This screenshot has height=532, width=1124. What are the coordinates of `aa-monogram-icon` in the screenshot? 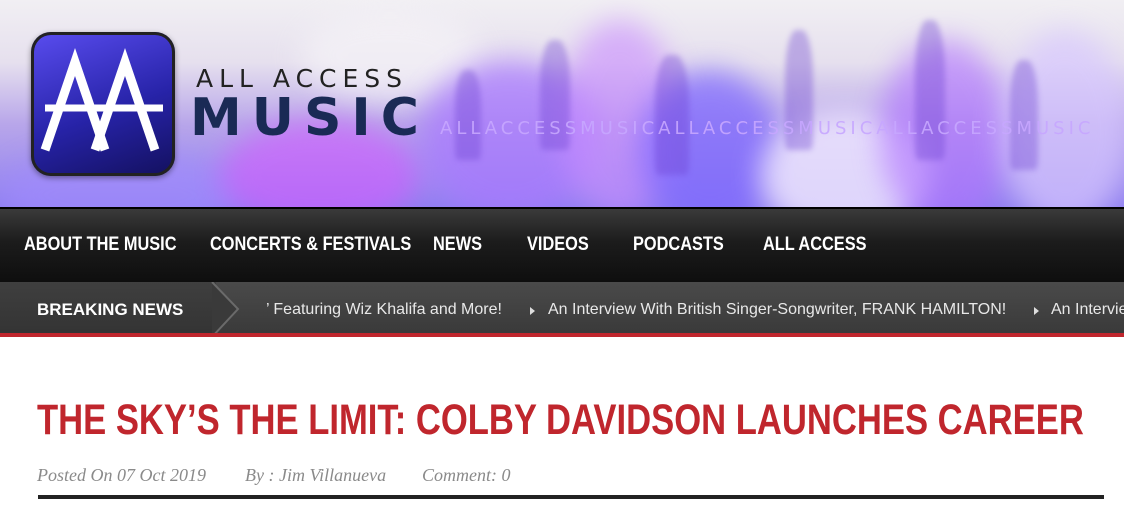 It's located at (101, 100).